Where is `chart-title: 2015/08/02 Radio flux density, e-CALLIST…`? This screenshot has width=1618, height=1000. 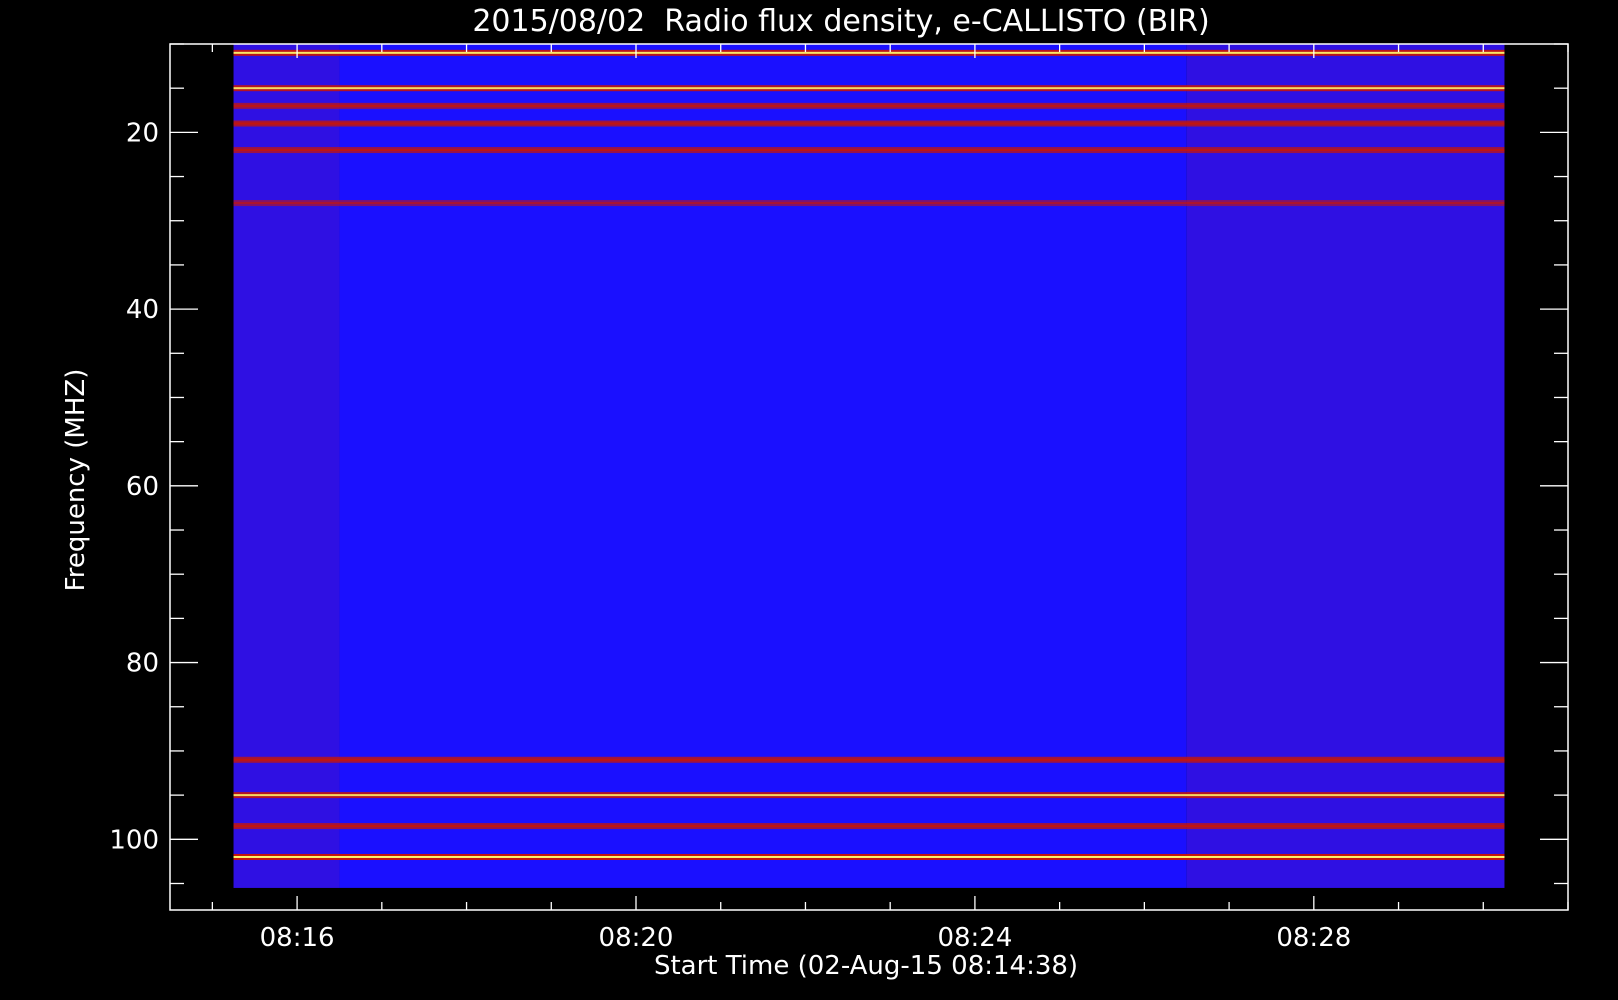
chart-title: 2015/08/02 Radio flux density, e-CALLIST… is located at coordinates (840, 21).